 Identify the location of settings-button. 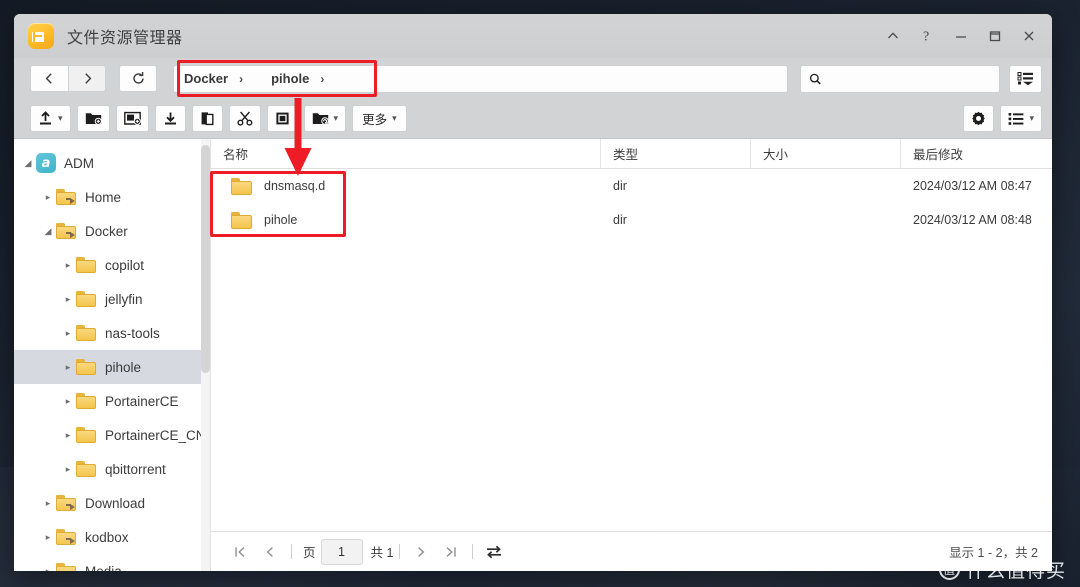
(979, 118).